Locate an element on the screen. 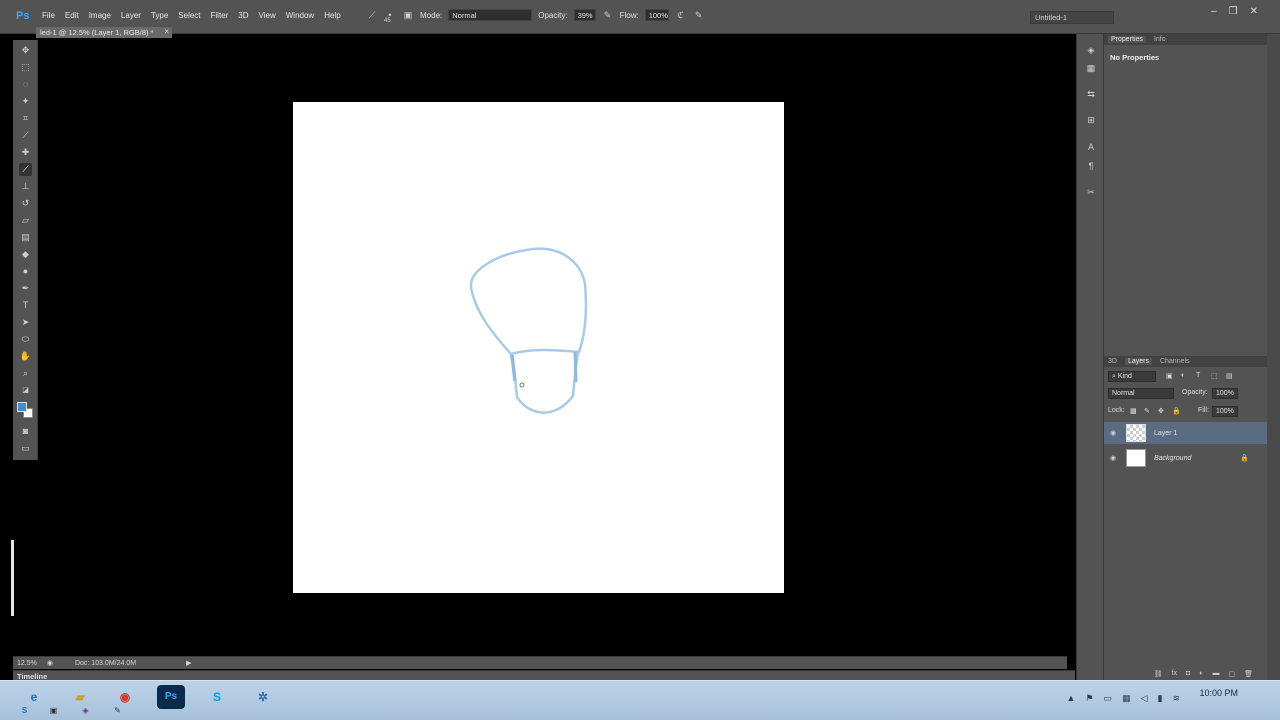 The width and height of the screenshot is (1280, 720). tray-volume-icon: ◁ is located at coordinates (1144, 698).